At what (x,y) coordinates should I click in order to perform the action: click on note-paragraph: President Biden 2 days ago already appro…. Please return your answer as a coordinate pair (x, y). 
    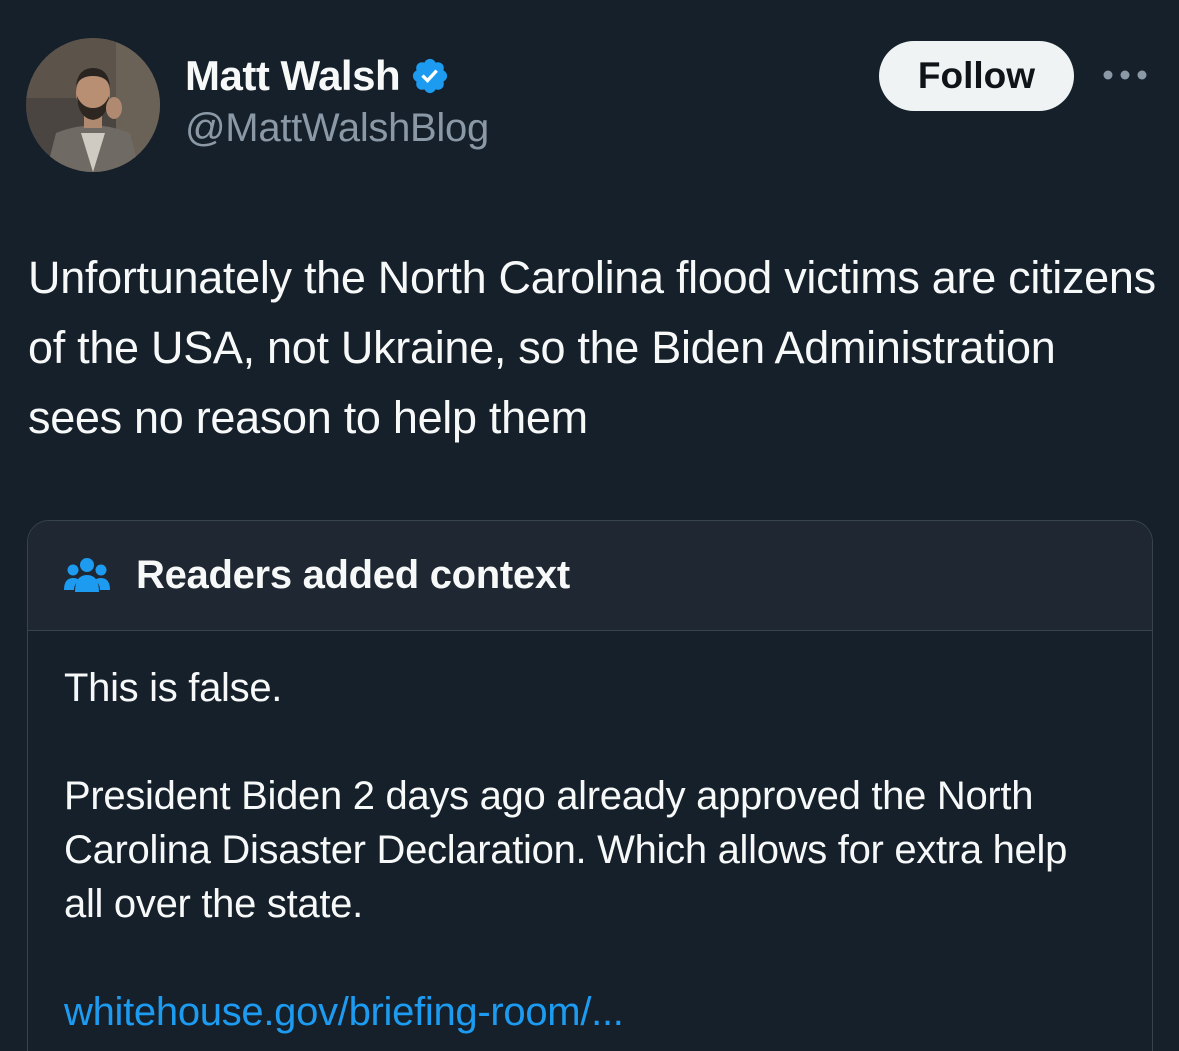
    Looking at the image, I should click on (566, 850).